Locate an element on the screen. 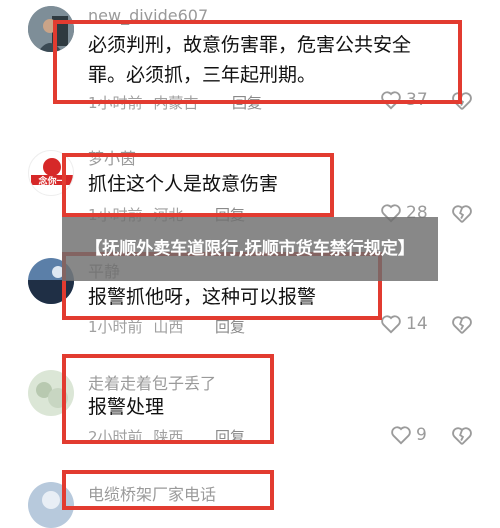 Image resolution: width=500 pixels, height=528 pixels. comment-text-line: 抓住这个人是故意伤害 is located at coordinates (183, 184).